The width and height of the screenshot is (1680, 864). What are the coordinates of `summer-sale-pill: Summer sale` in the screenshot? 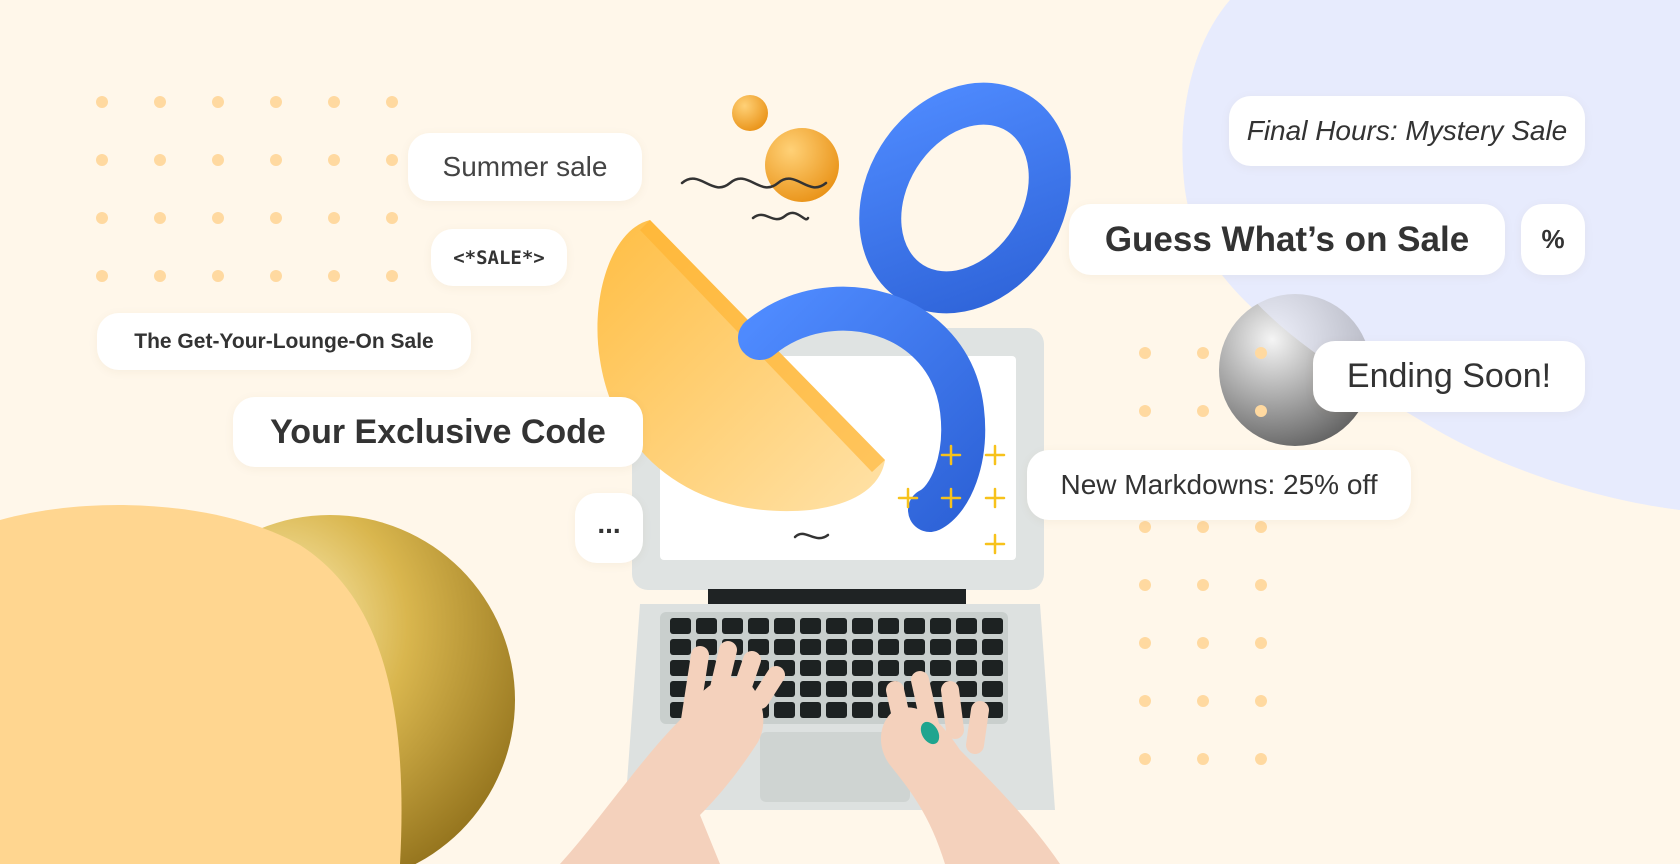 It's located at (525, 167).